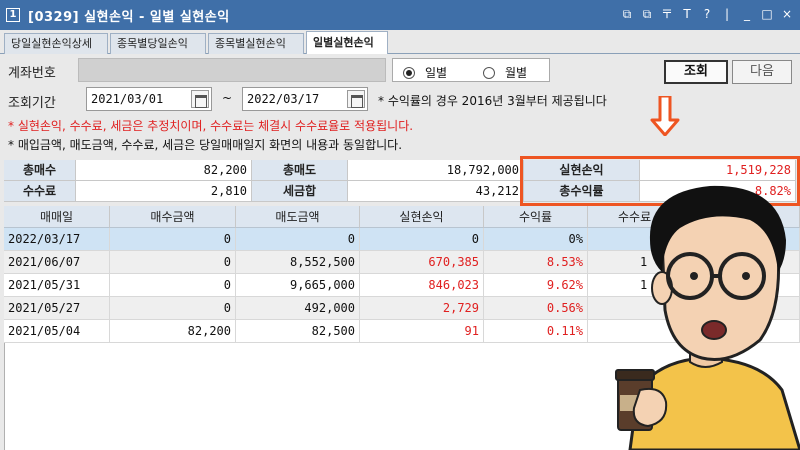 The width and height of the screenshot is (800, 450). Describe the element at coordinates (283, 99) in the screenshot. I see `end-date-value: 2022/03/17` at that location.